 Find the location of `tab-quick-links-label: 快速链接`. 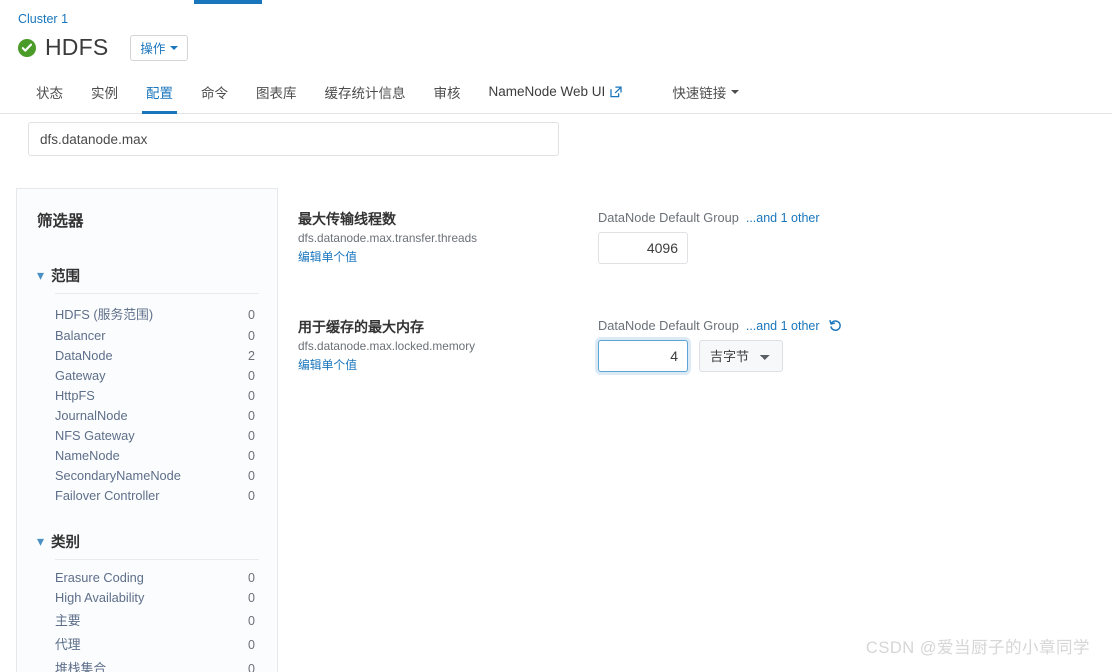

tab-quick-links-label: 快速链接 is located at coordinates (699, 93).